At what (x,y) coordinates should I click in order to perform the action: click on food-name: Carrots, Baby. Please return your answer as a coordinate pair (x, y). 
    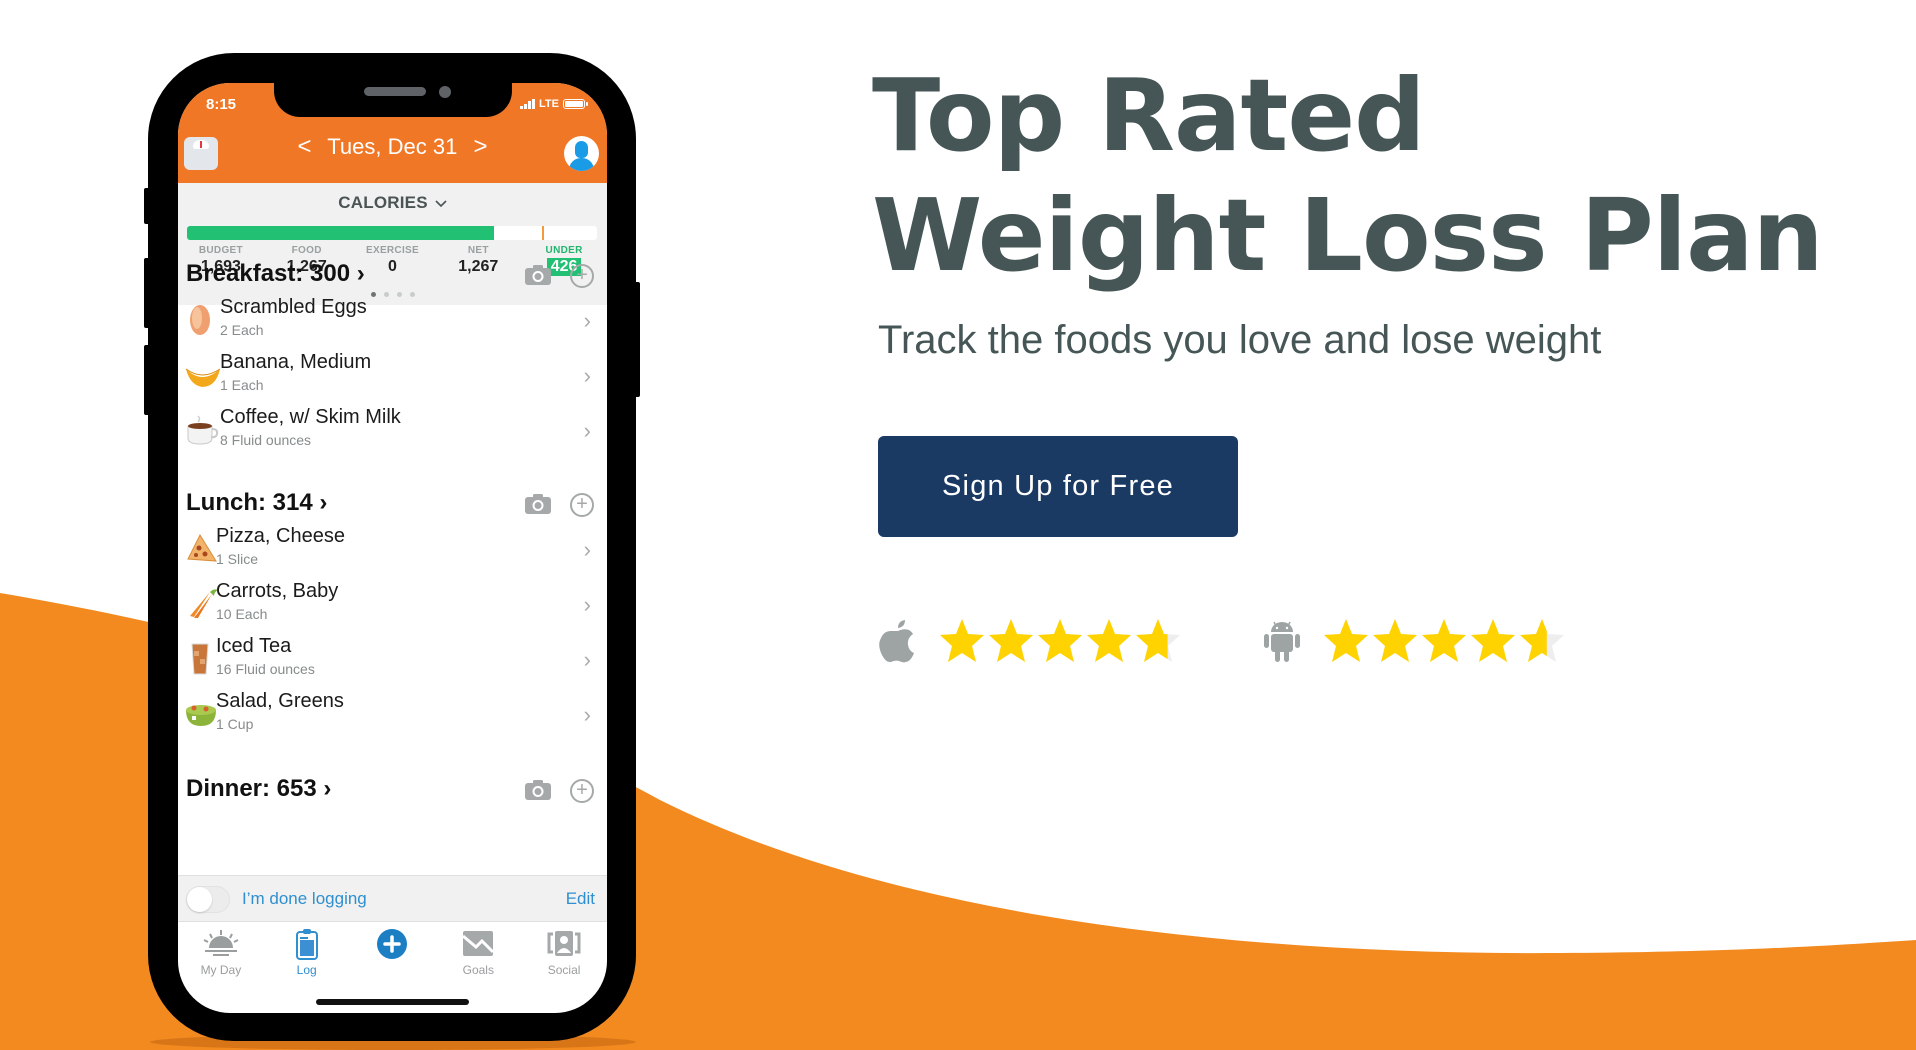
    Looking at the image, I should click on (277, 591).